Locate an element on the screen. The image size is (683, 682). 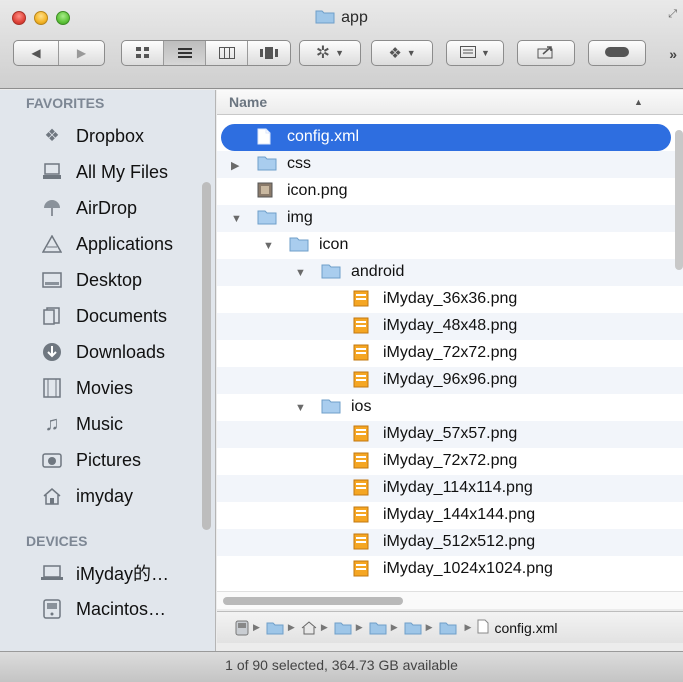
sidebar-item-label: AirDrop is located at coordinates (107, 207).